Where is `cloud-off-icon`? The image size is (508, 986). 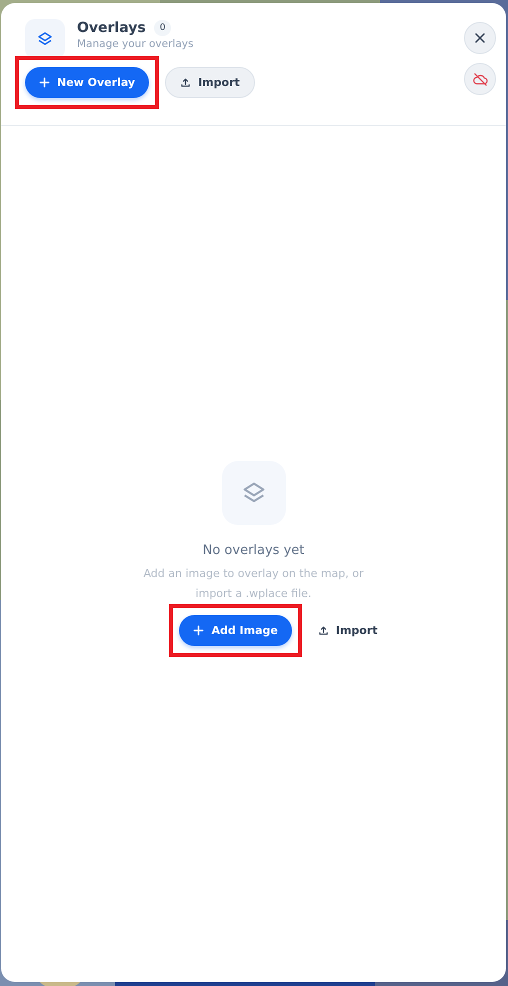 cloud-off-icon is located at coordinates (480, 79).